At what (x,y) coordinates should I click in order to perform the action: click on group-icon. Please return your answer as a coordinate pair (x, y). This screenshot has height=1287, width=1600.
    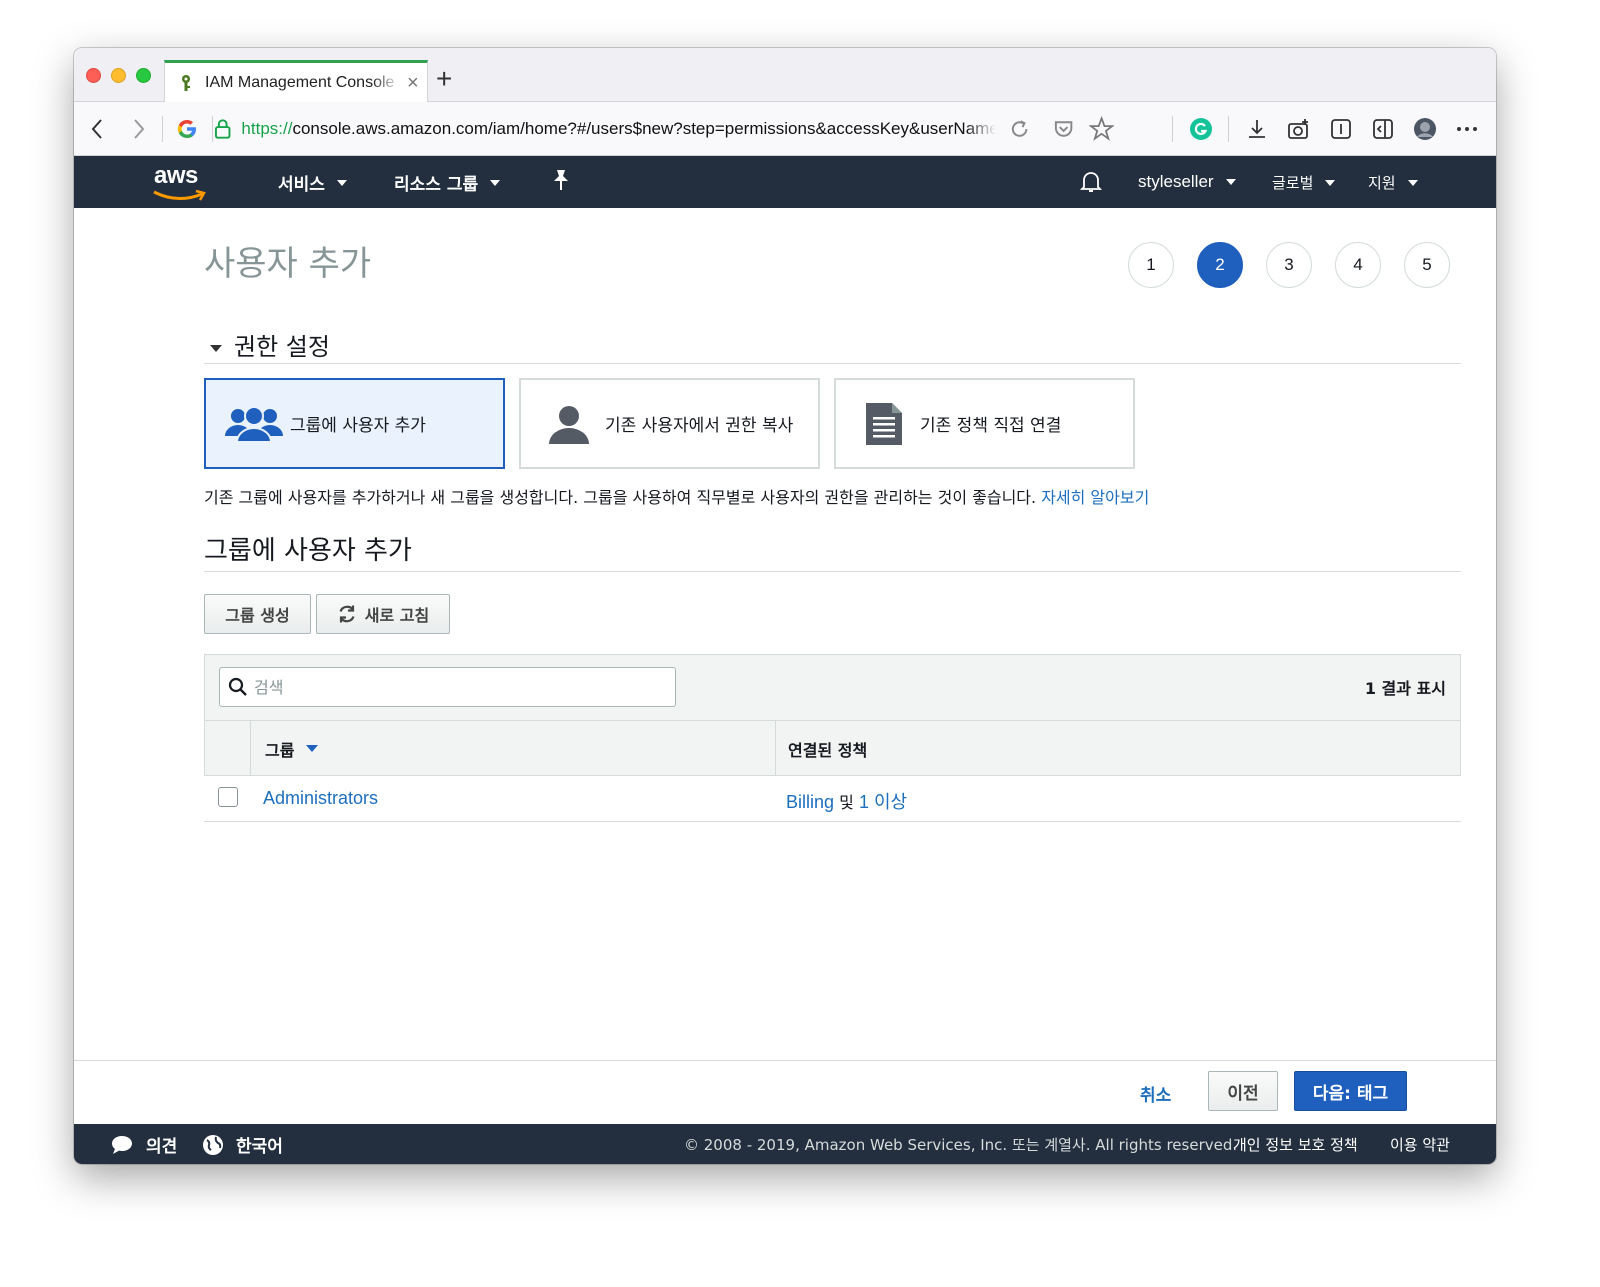
    Looking at the image, I should click on (254, 424).